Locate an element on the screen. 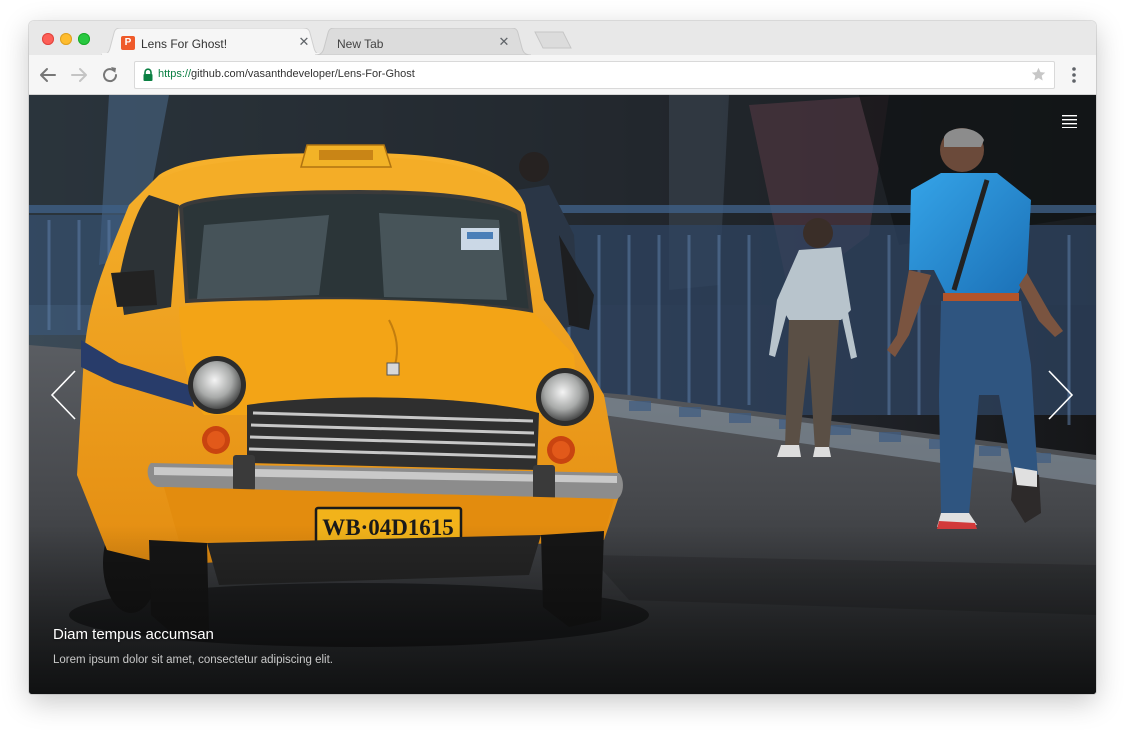  reload-icon is located at coordinates (110, 75).